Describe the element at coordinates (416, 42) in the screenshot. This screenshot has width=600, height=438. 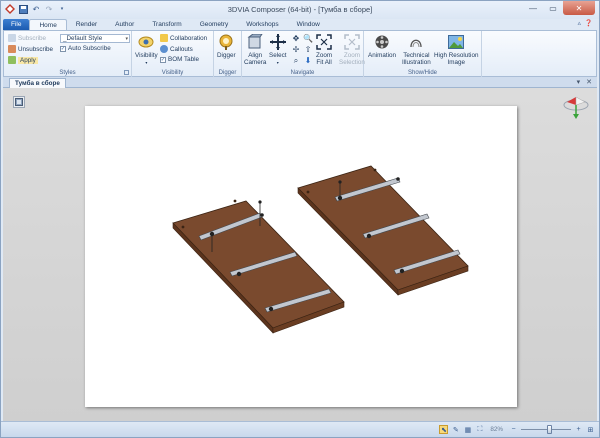
I see `technical-illustration-icon` at that location.